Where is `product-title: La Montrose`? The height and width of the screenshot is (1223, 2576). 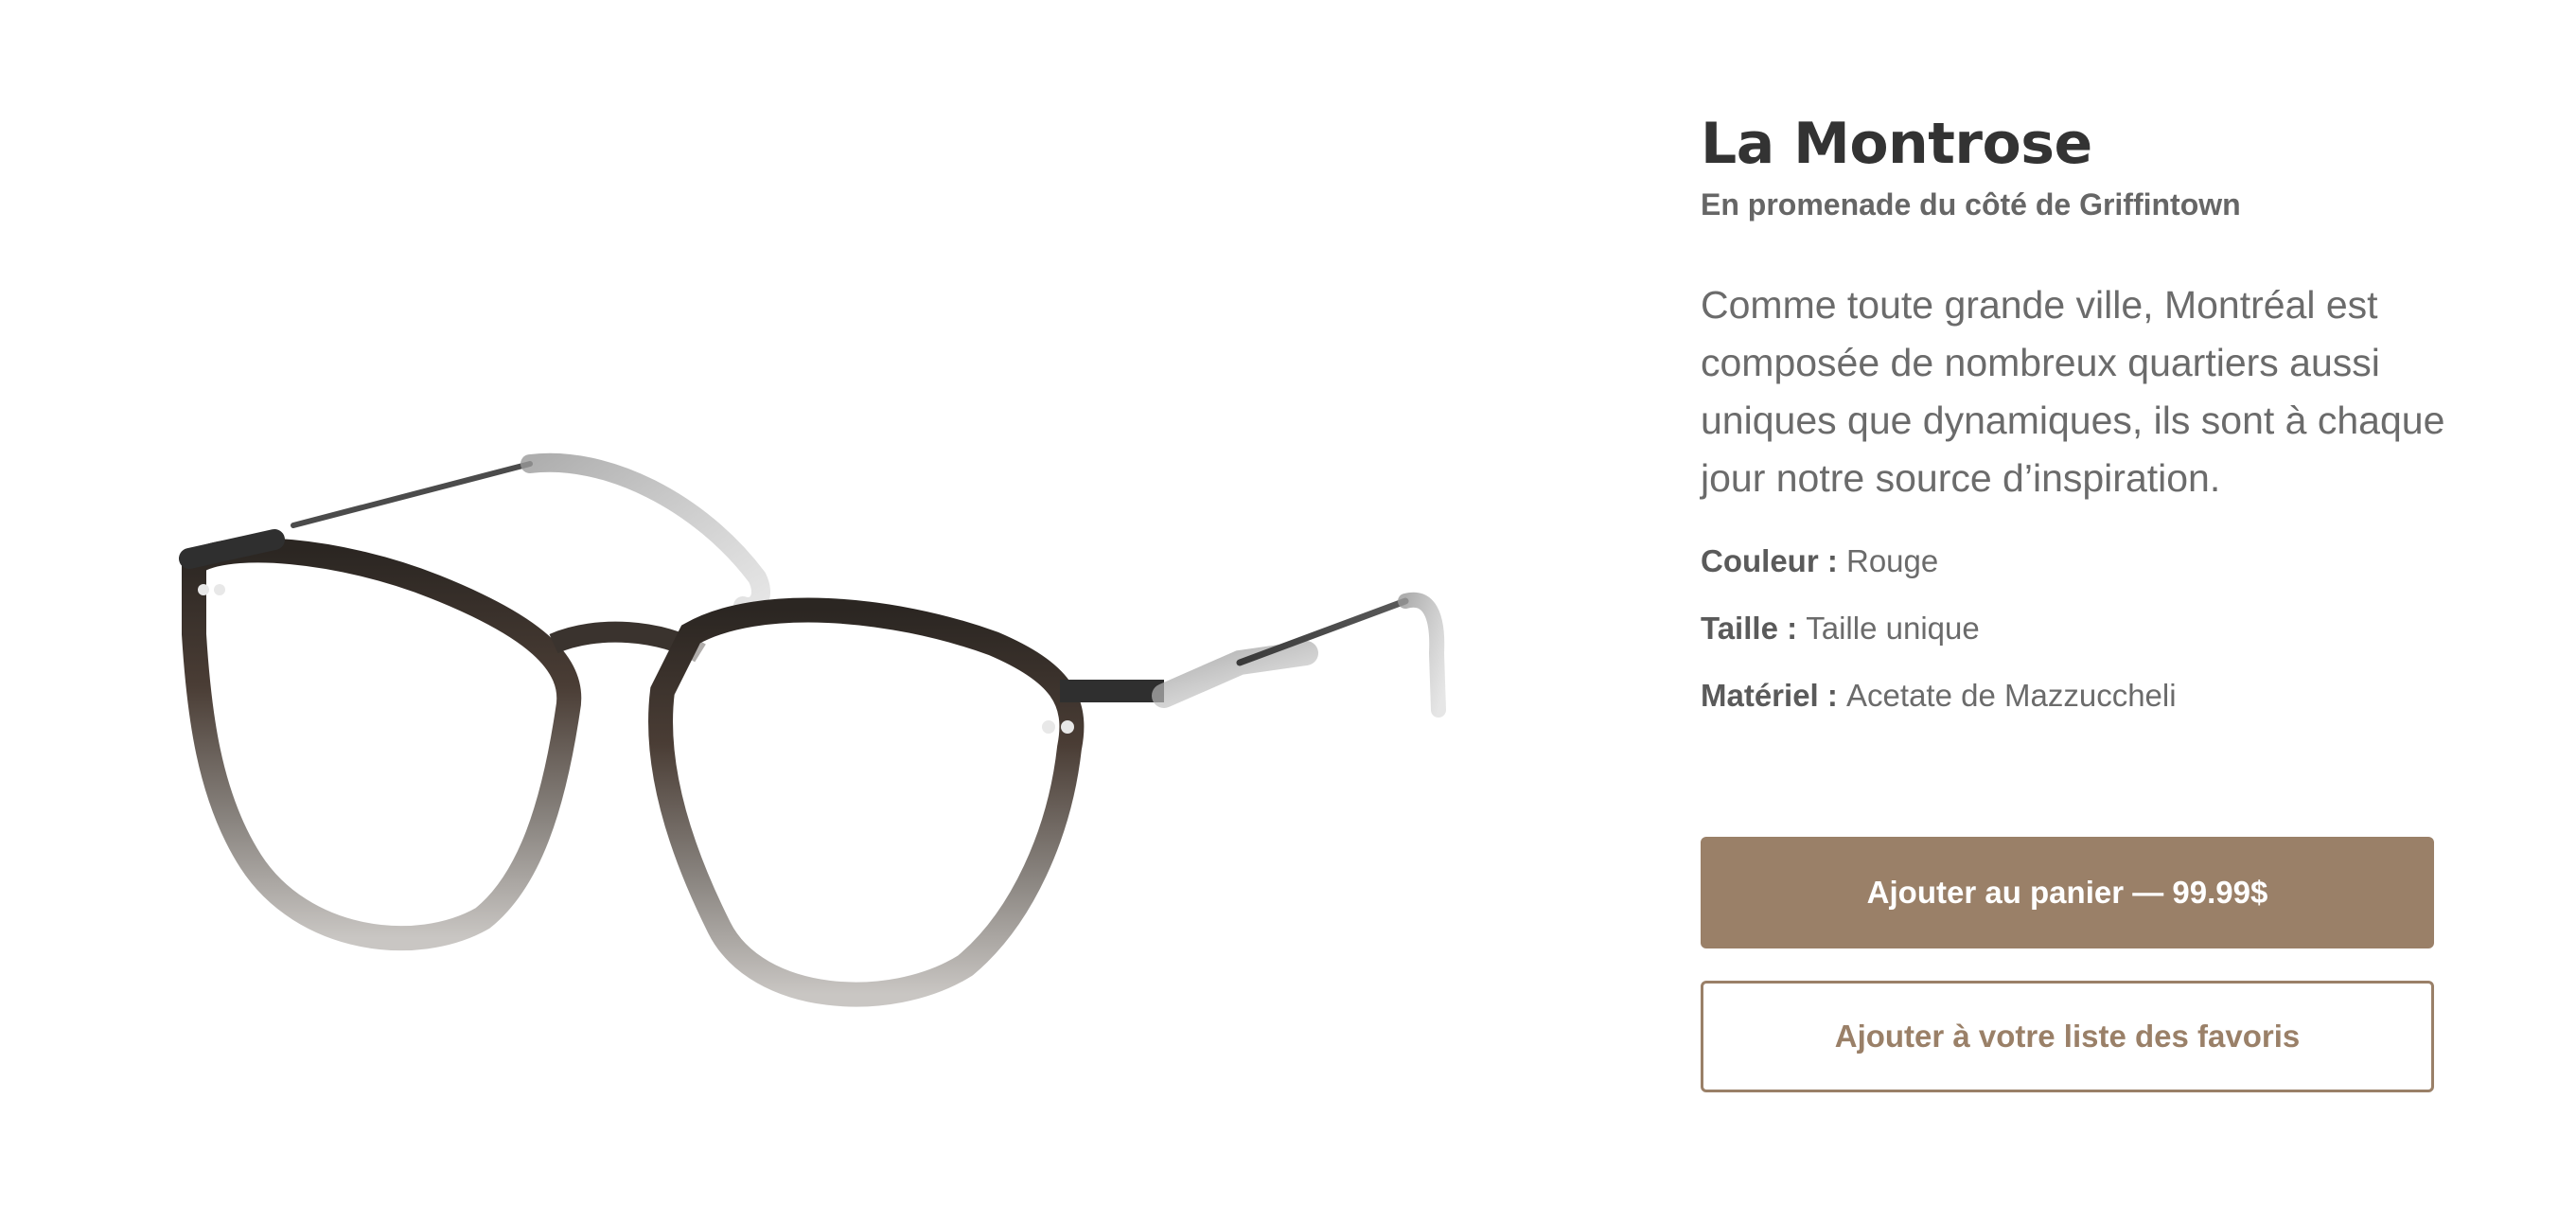 product-title: La Montrose is located at coordinates (1896, 144).